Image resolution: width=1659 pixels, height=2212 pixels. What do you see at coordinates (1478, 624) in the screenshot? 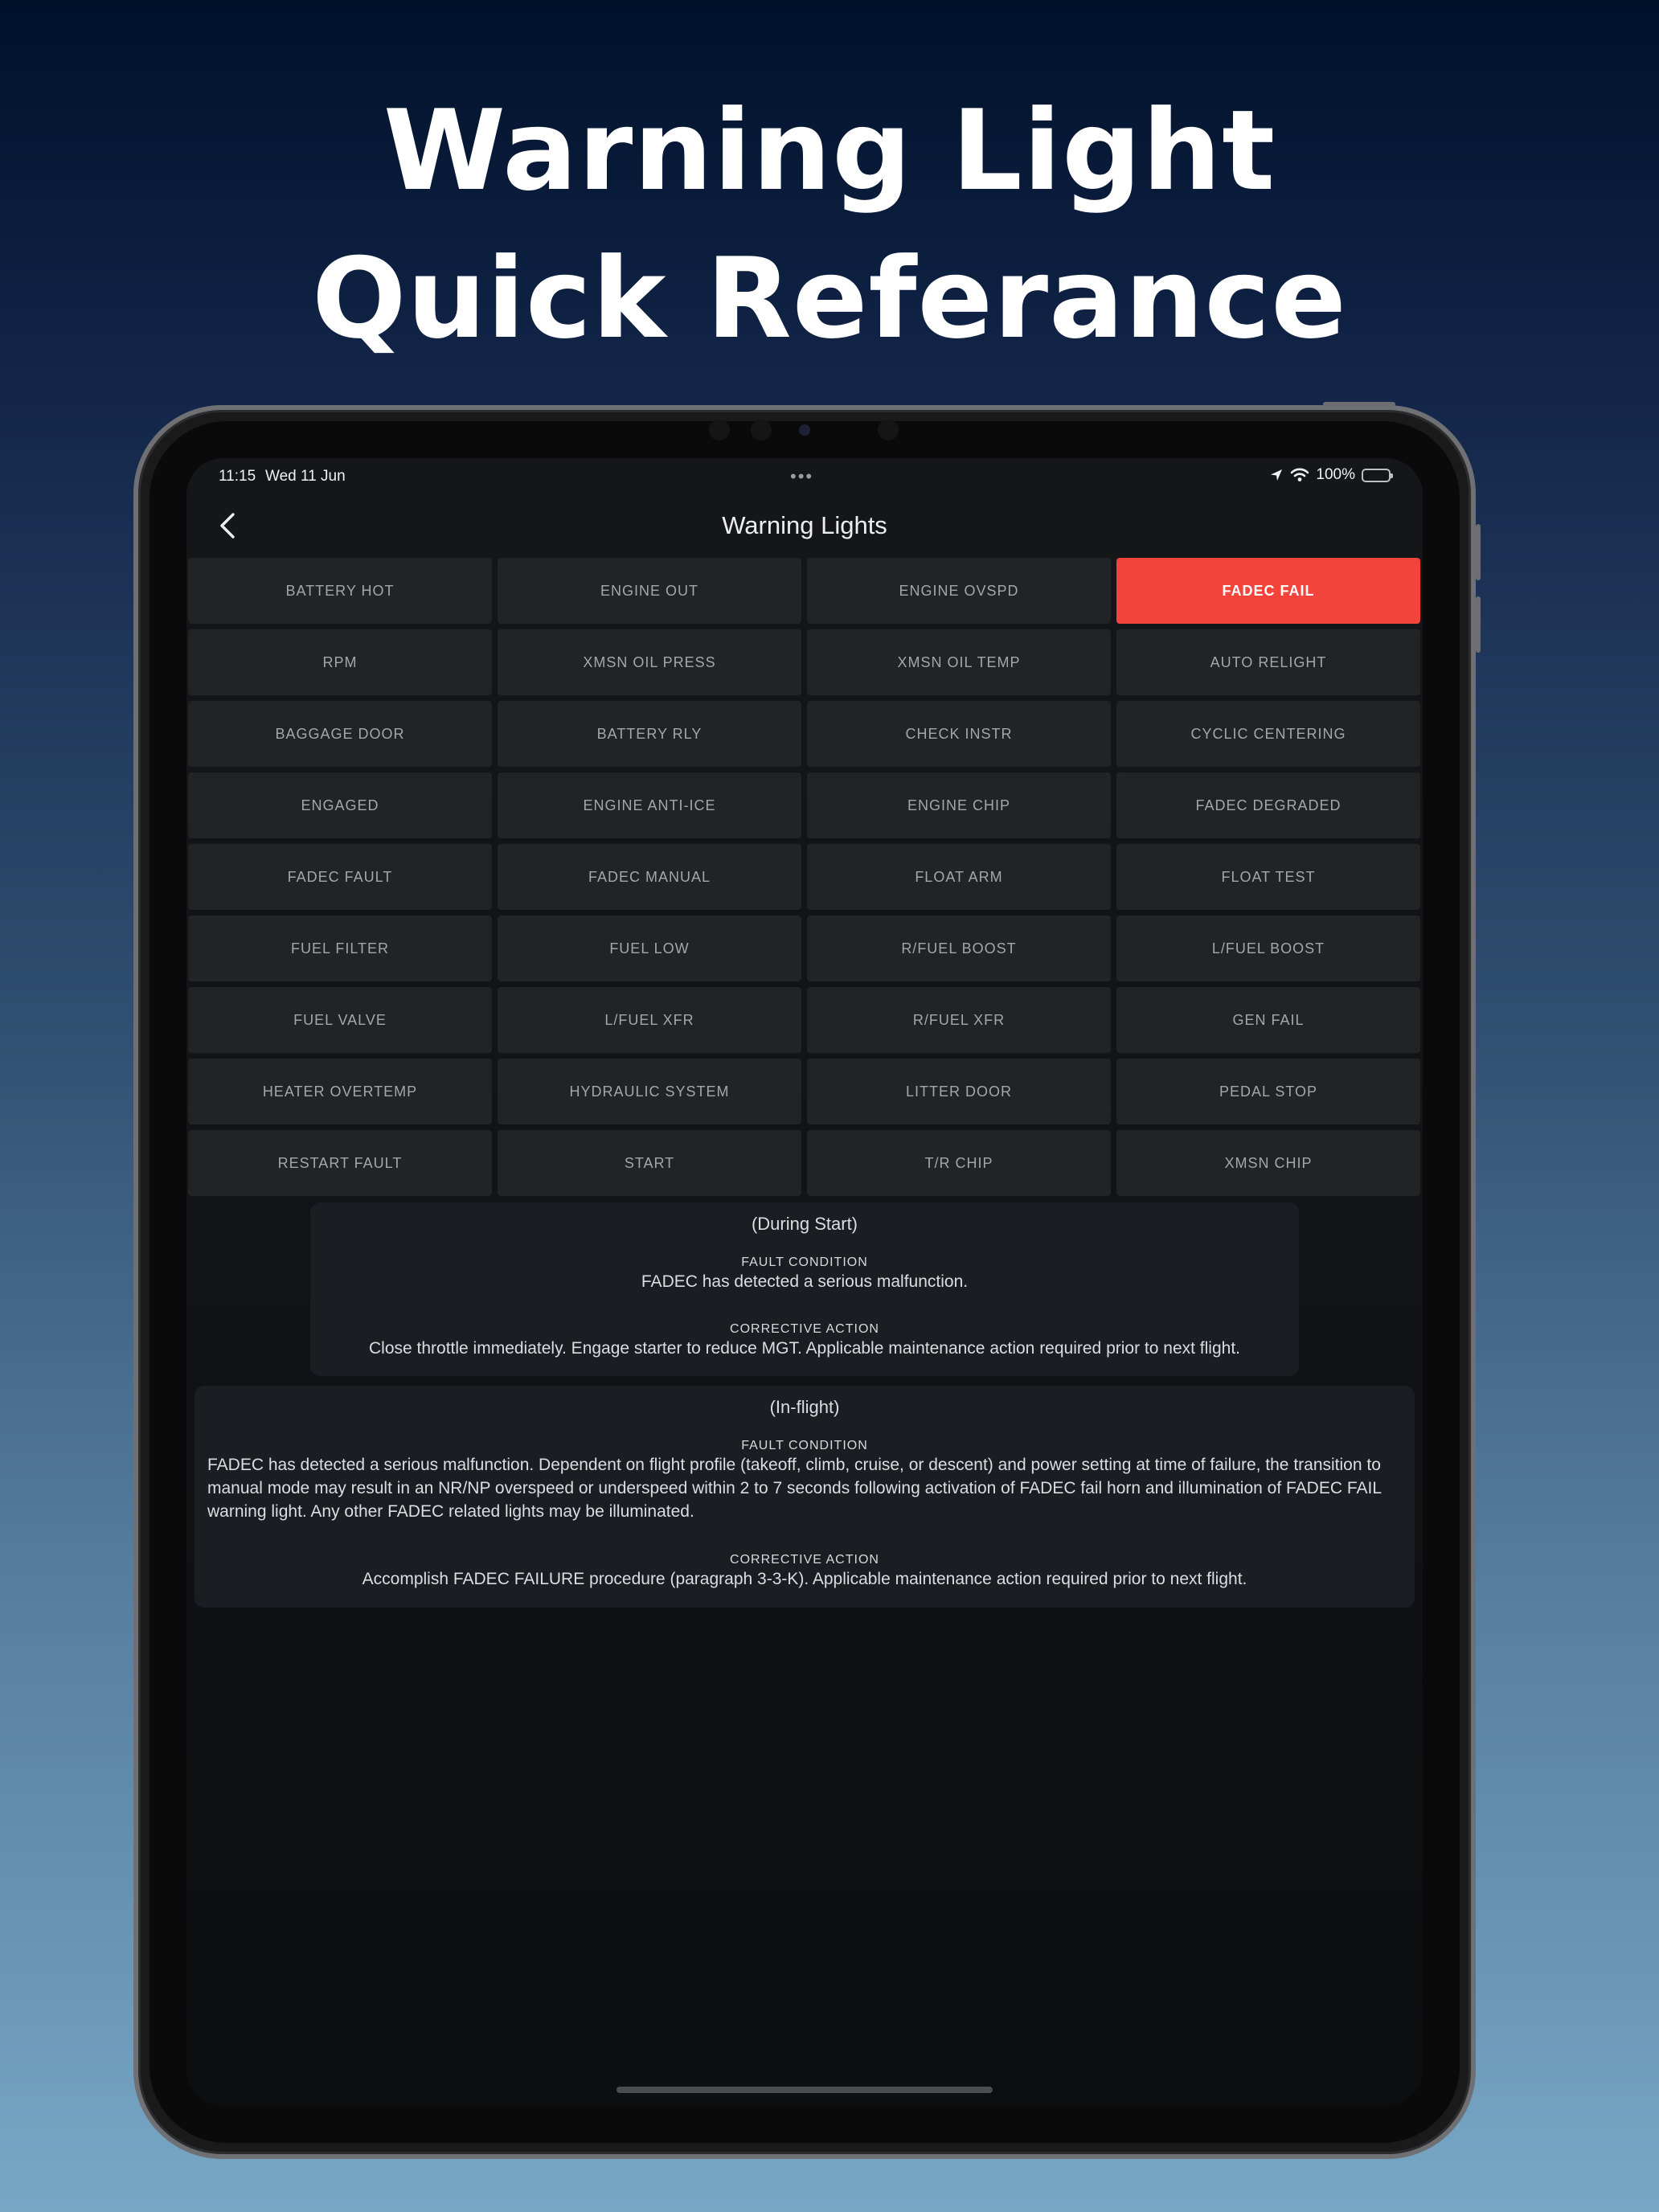
I see `volume-down-button` at bounding box center [1478, 624].